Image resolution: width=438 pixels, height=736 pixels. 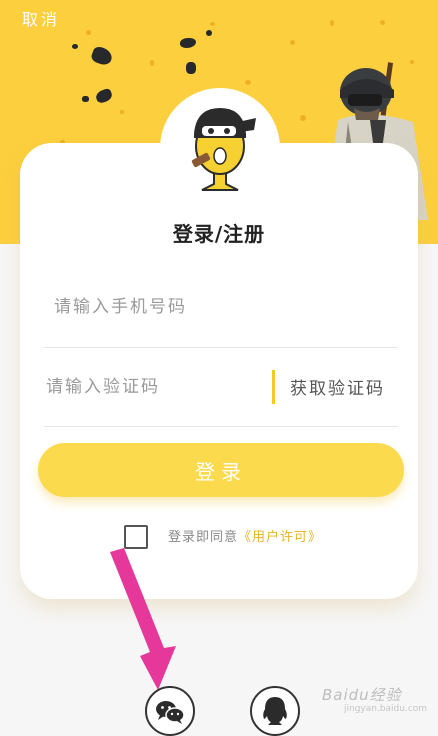 I want to click on login-title: 登录/注册, so click(x=219, y=234).